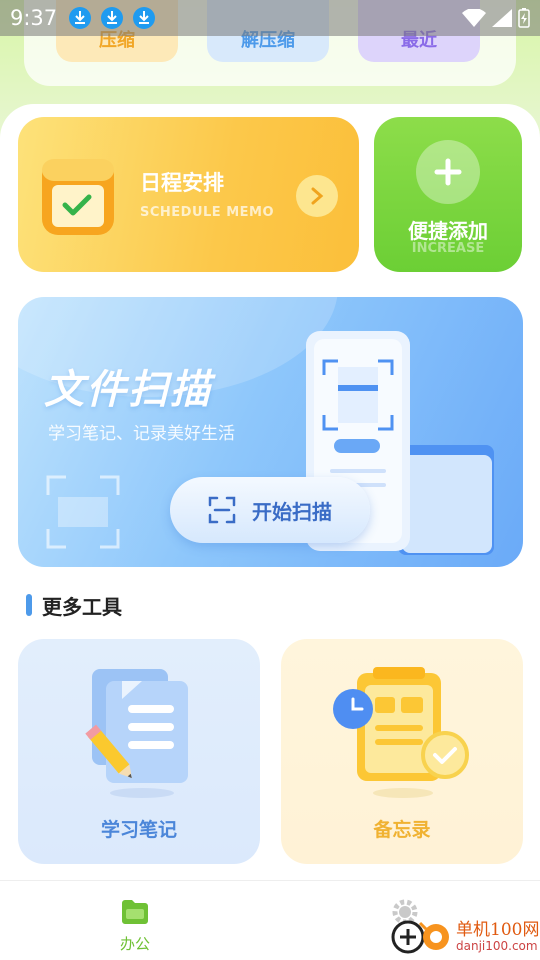 This screenshot has height=960, width=540. Describe the element at coordinates (448, 248) in the screenshot. I see `quick-add-subtitle: INCREASE` at that location.